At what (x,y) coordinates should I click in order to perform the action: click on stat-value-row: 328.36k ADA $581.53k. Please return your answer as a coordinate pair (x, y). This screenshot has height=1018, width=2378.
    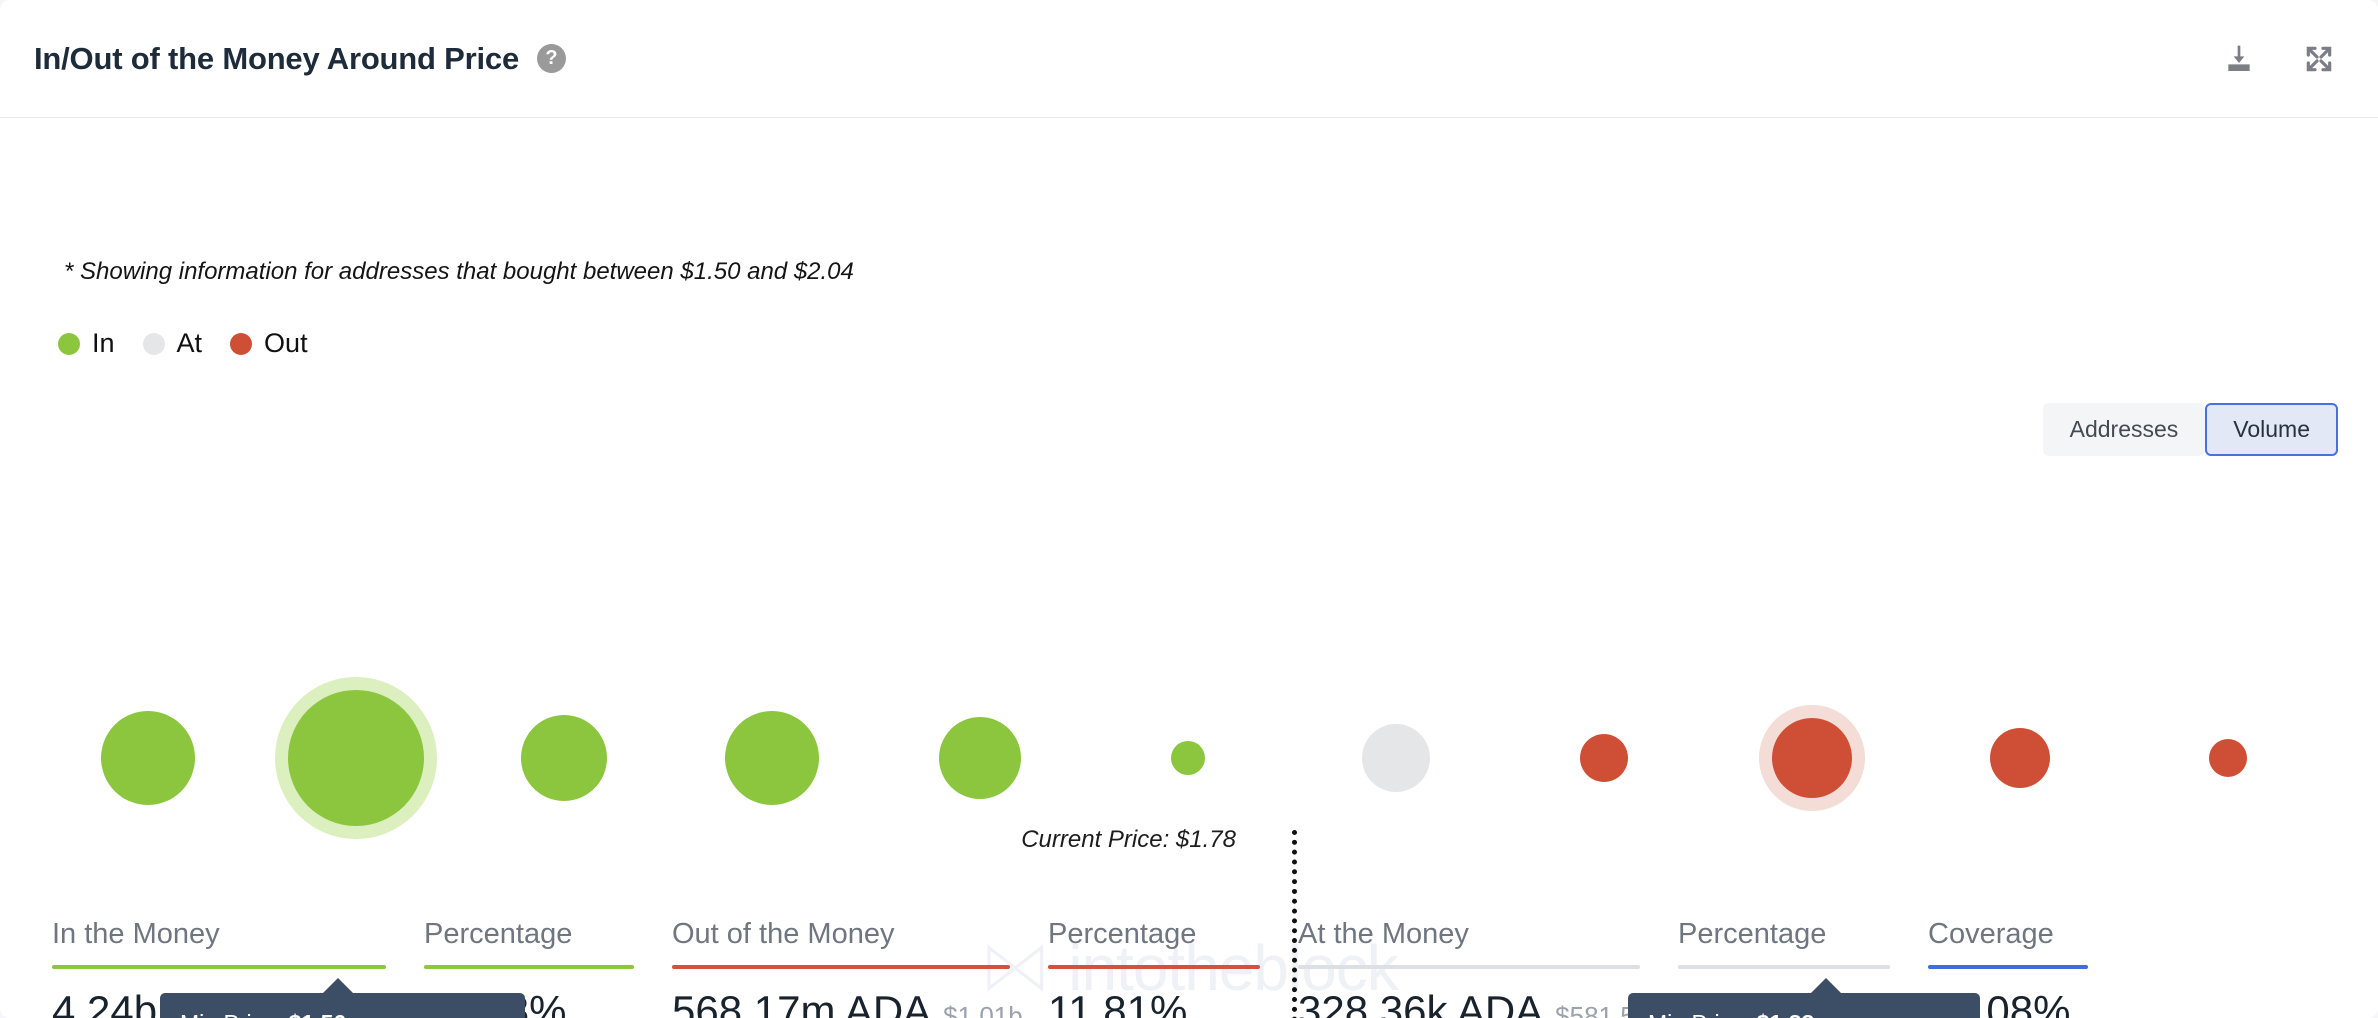
    Looking at the image, I should click on (1488, 1002).